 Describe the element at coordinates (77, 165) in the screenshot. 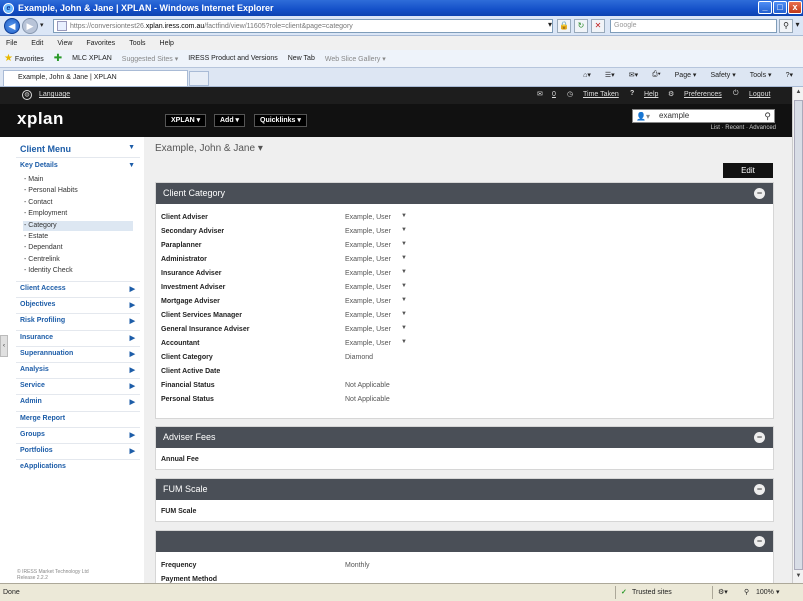

I see `sidebar-key-details: Key Details ▼` at that location.